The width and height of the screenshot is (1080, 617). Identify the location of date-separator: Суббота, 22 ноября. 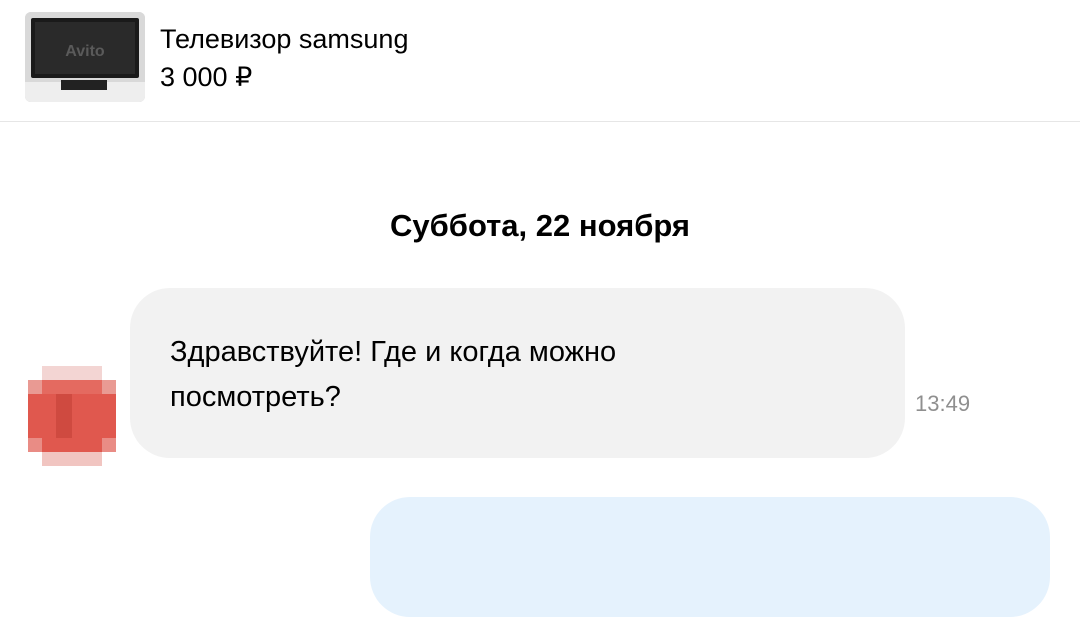
(540, 225).